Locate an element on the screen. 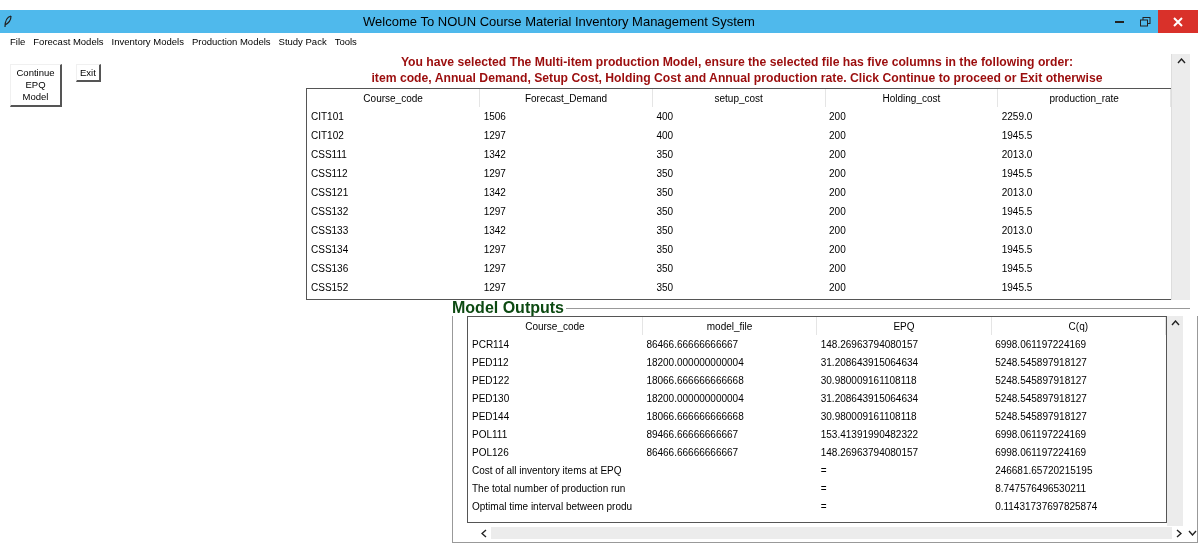 The image size is (1198, 545). scroll-left-icon is located at coordinates (484, 533).